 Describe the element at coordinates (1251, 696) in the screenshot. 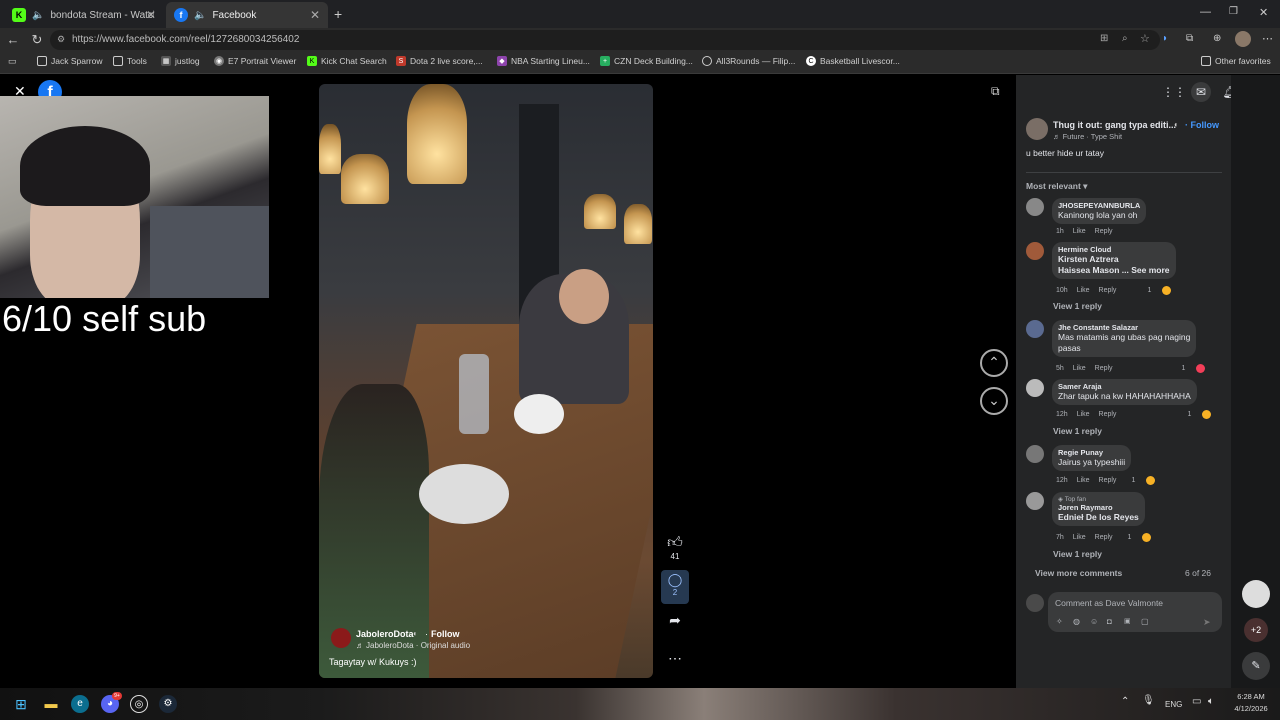

I see `clock-time: 6:28 AM` at that location.